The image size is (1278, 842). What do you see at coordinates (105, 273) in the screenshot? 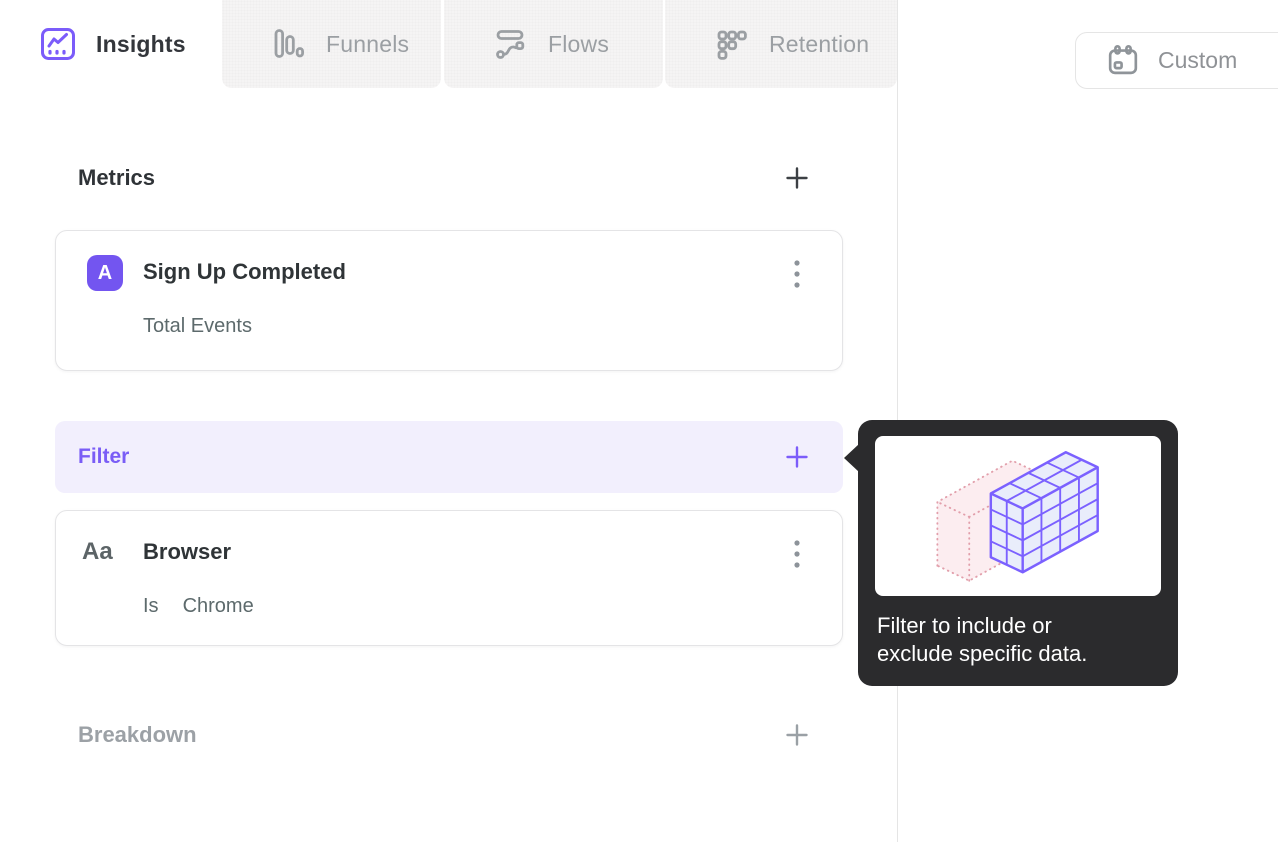
I see `metric-series-badge: A` at bounding box center [105, 273].